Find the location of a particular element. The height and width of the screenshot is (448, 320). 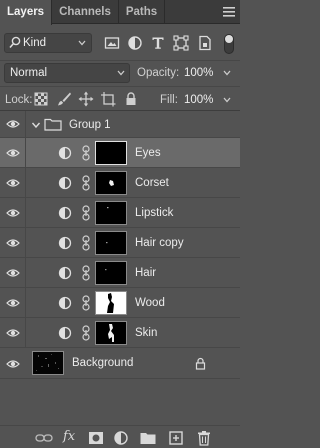

delete-icon is located at coordinates (204, 438).